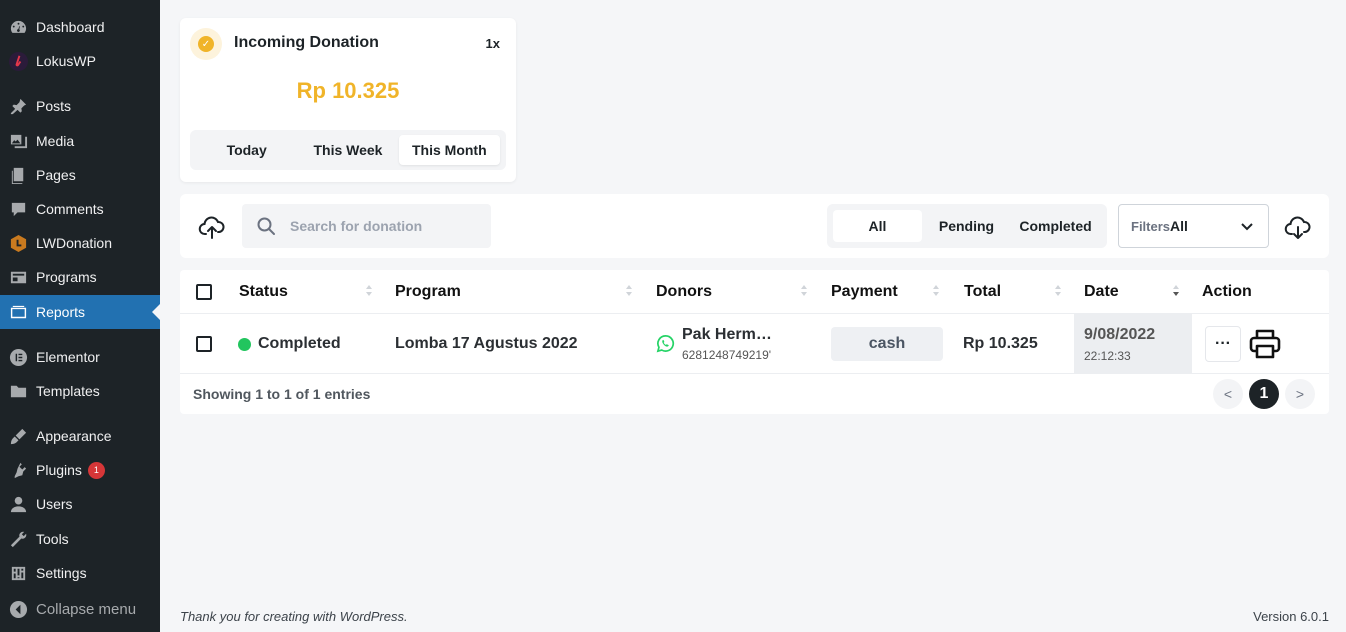 This screenshot has width=1346, height=632. Describe the element at coordinates (74, 243) in the screenshot. I see `sidebar-item-label: LWDonation` at that location.